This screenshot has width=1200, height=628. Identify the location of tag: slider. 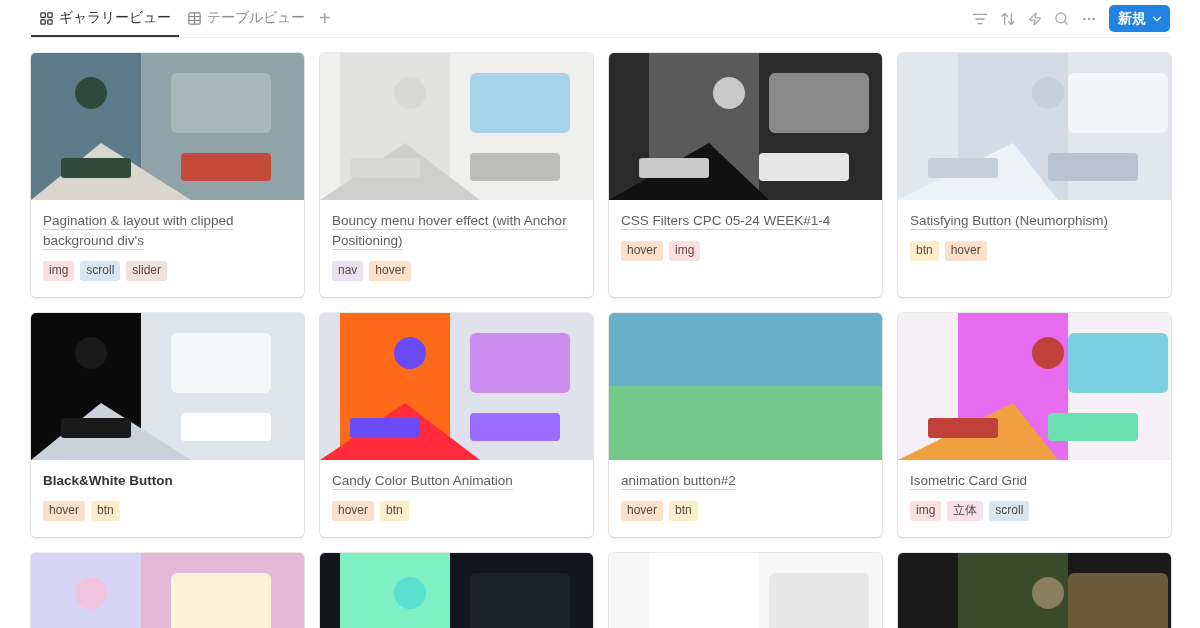
(147, 271).